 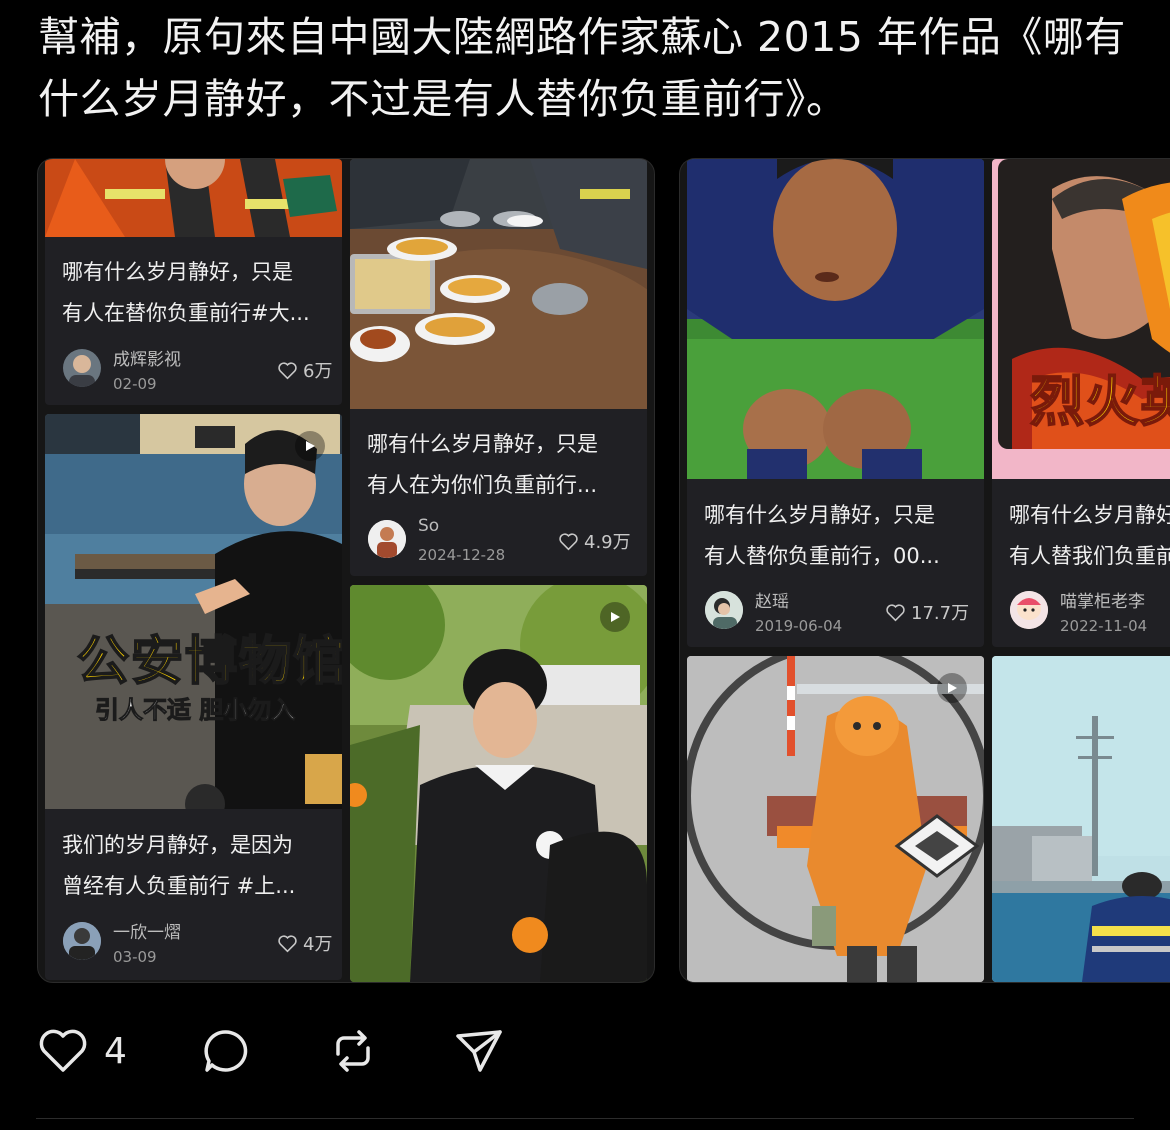 I want to click on author-name: 一欣一熠, so click(x=147, y=930).